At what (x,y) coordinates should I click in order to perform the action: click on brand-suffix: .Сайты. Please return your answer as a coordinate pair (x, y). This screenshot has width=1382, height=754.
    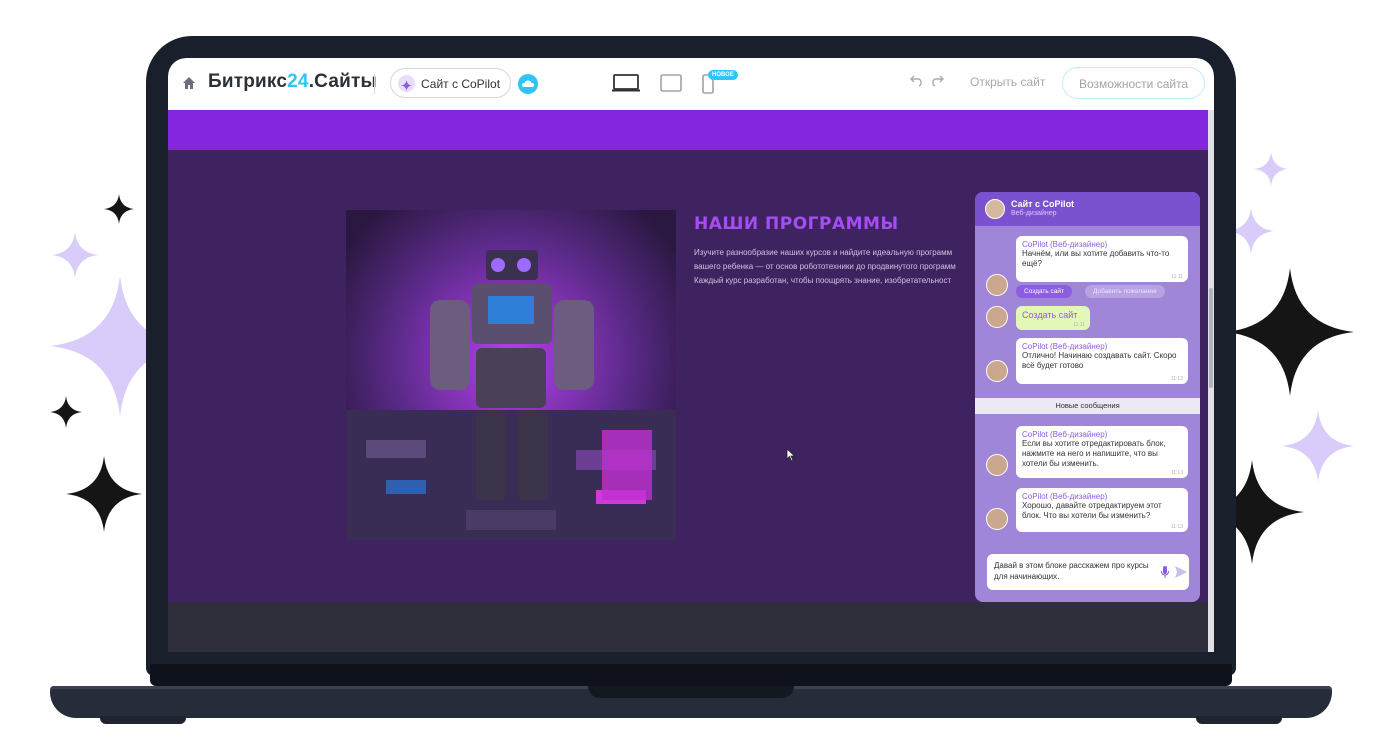
    Looking at the image, I should click on (342, 81).